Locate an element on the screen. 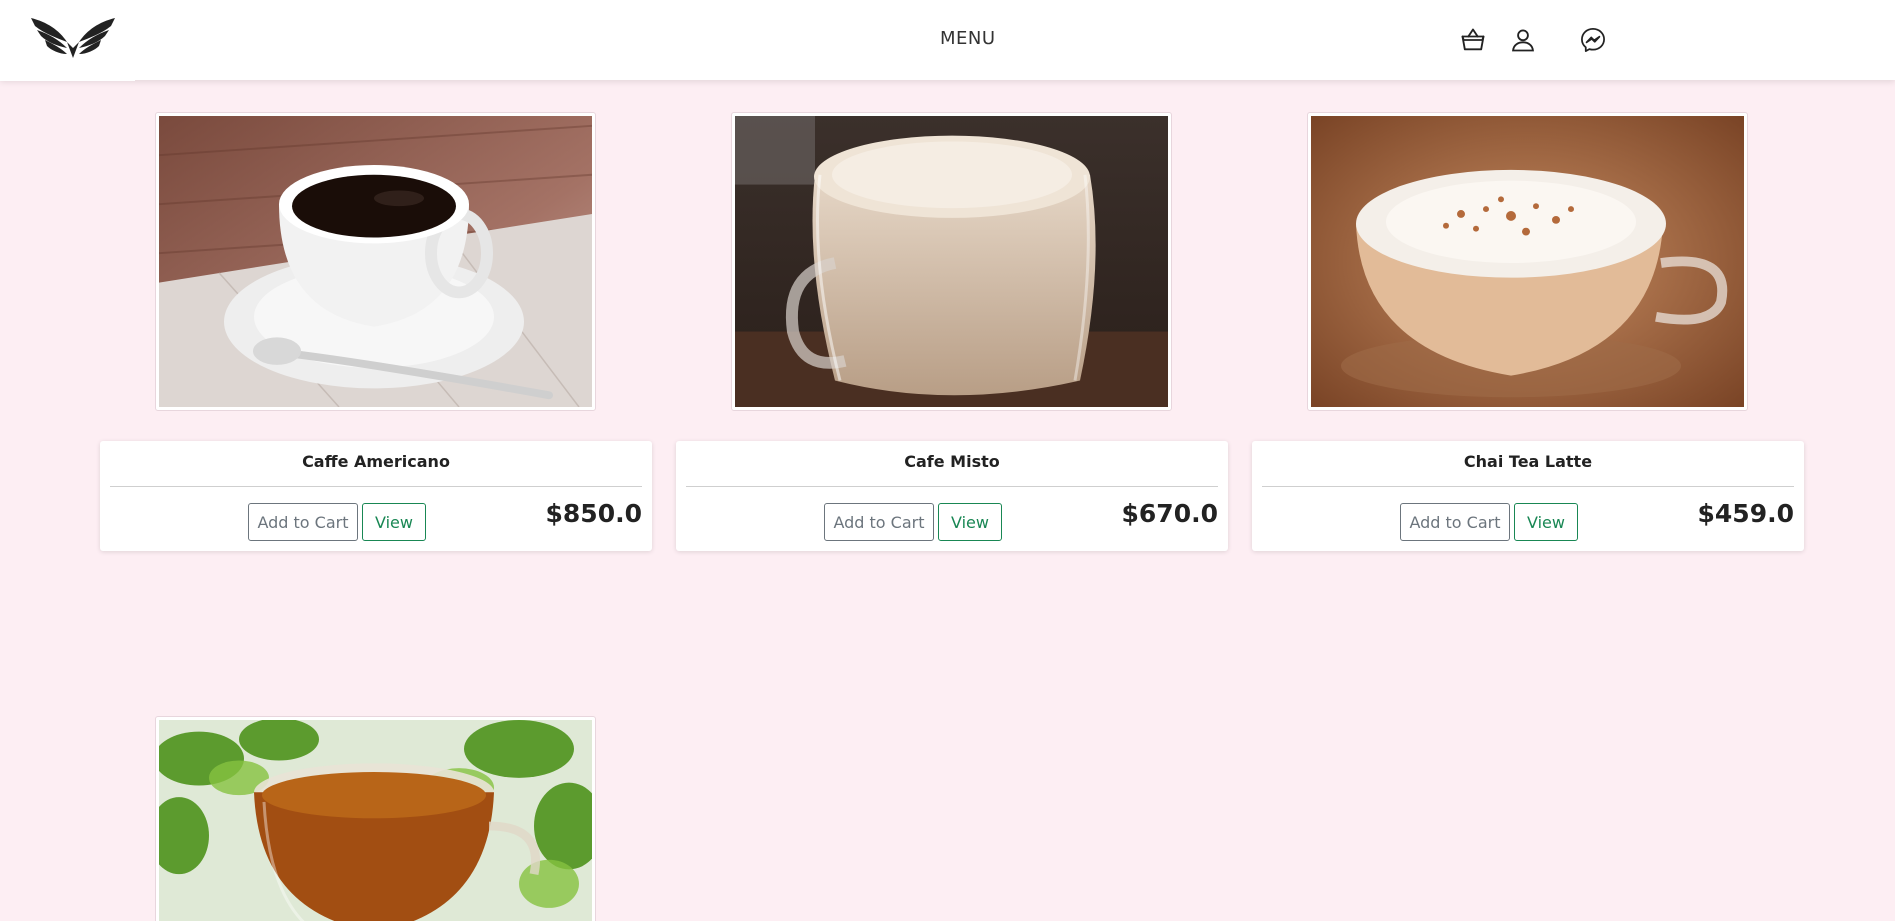 Image resolution: width=1895 pixels, height=921 pixels. product-title: Chai Tea Latte is located at coordinates (1528, 461).